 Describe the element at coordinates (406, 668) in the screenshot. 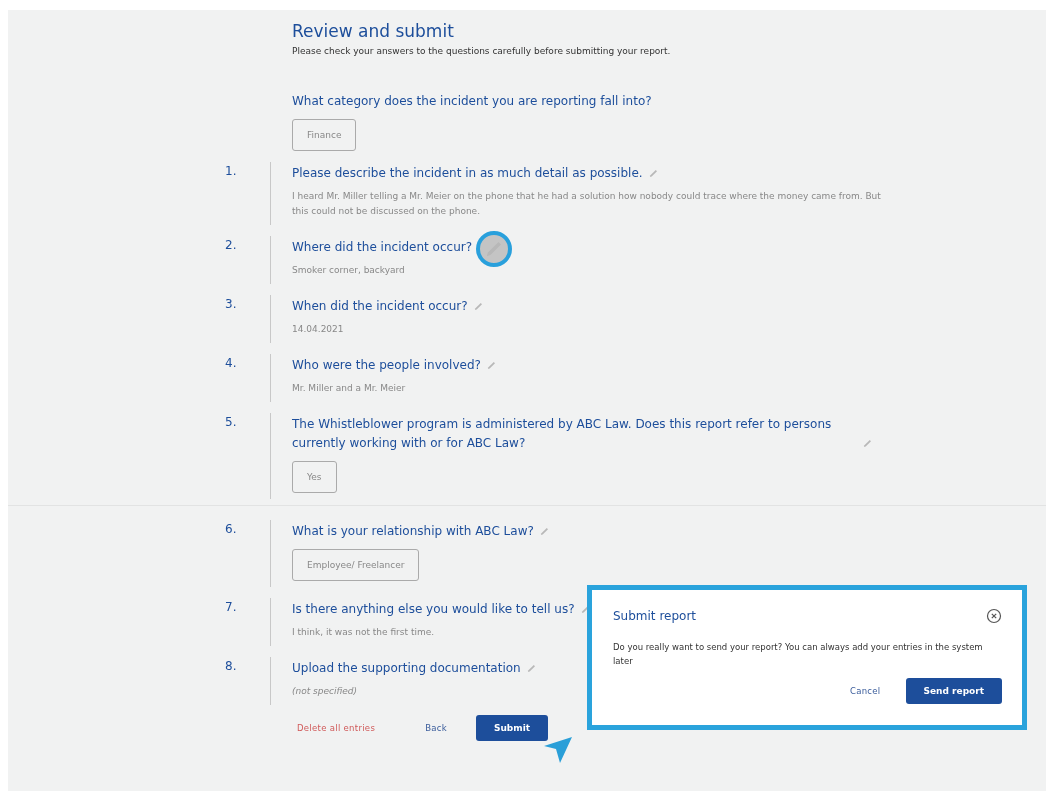

I see `question-text: Upload the supporting documentation` at that location.